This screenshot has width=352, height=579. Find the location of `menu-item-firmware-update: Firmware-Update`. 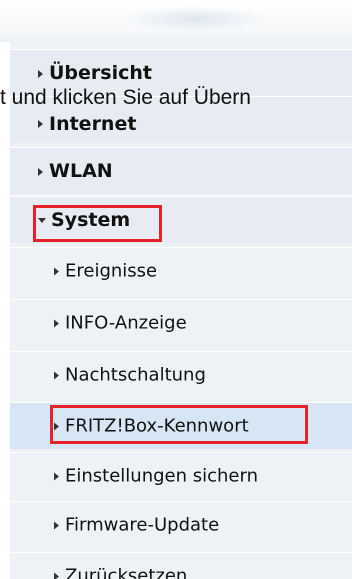

menu-item-firmware-update: Firmware-Update is located at coordinates (181, 524).